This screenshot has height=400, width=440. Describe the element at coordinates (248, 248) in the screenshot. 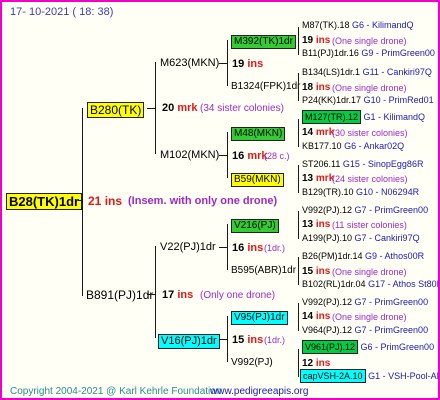

I see `gen2-ins: 16 ins` at that location.